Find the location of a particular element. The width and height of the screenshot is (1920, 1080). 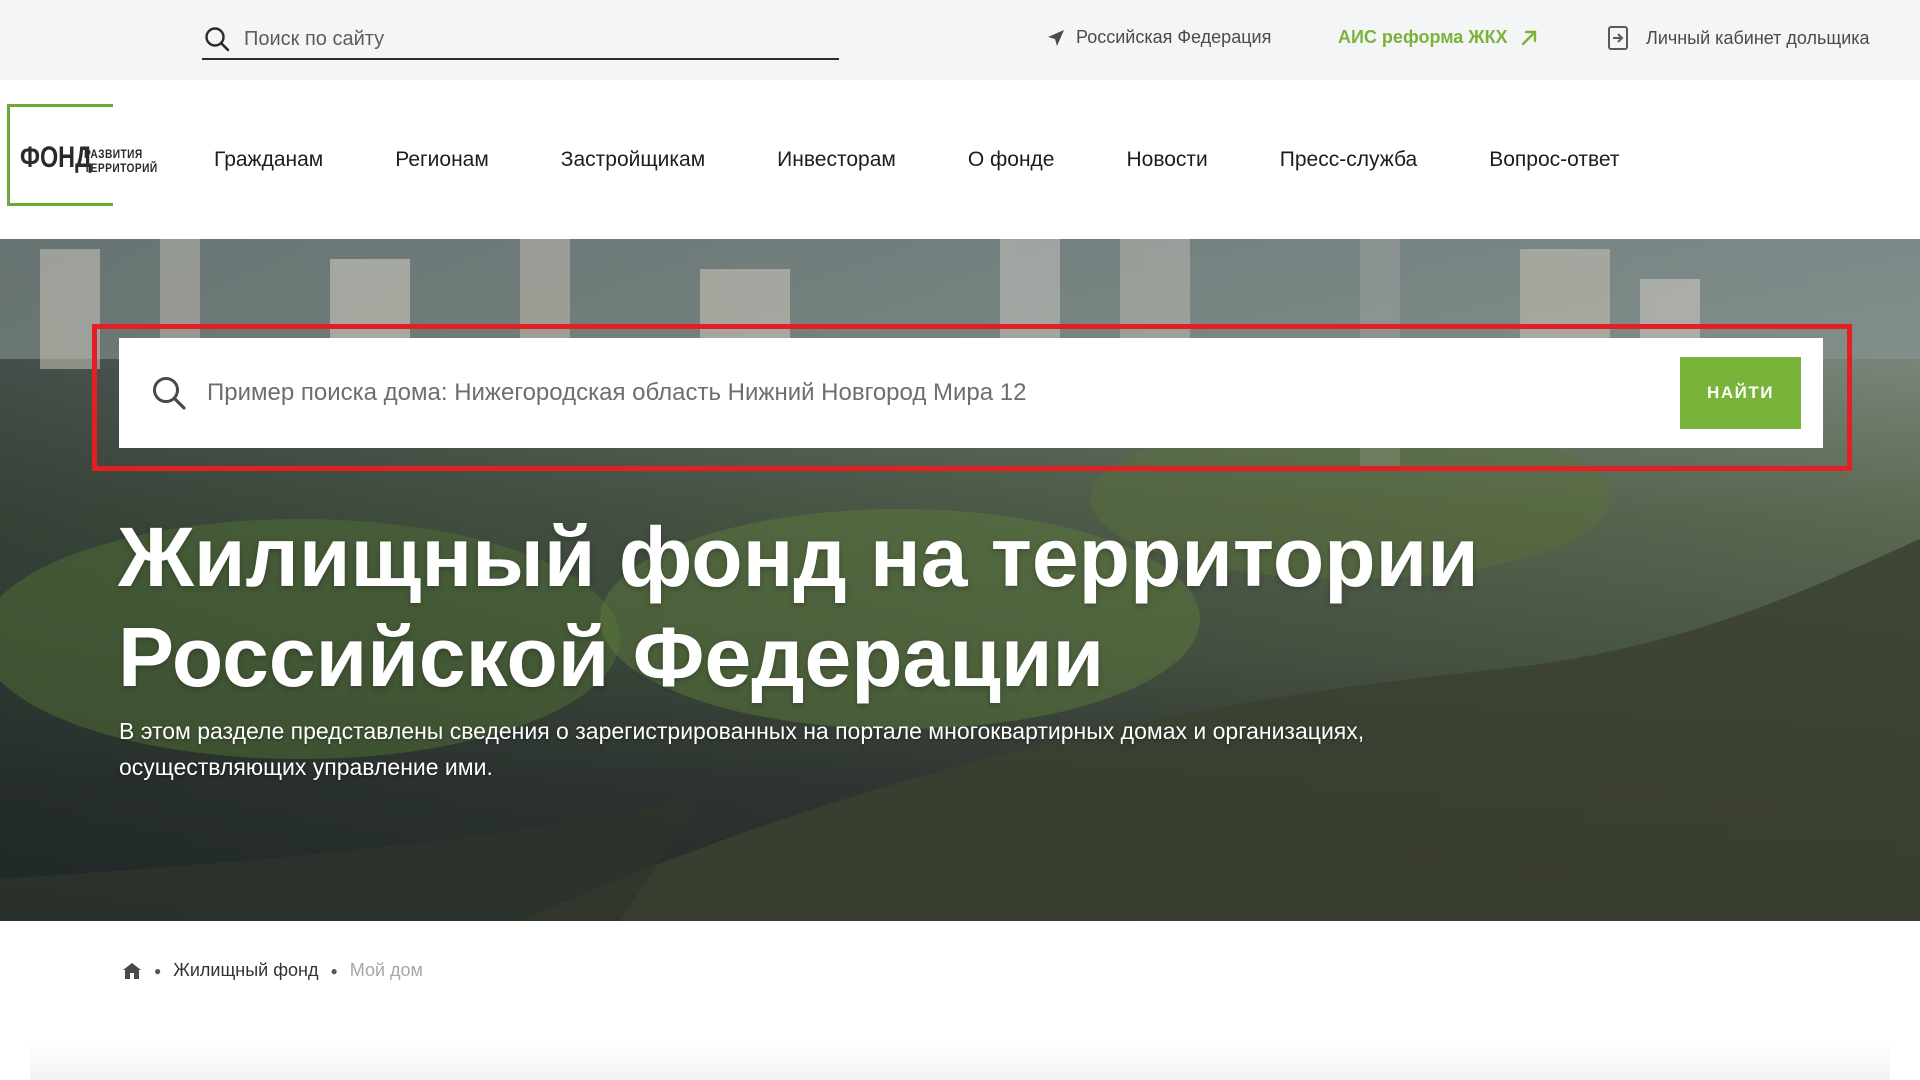

nav-item-regions: Регионам is located at coordinates (442, 160).